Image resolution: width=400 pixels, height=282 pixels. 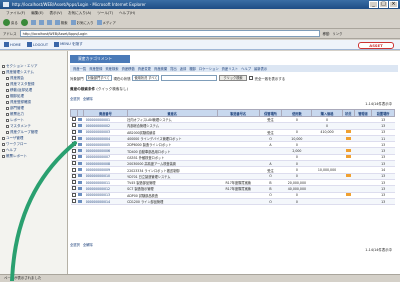 What do you see at coordinates (297, 113) in the screenshot?
I see `column-header: 使用数` at bounding box center [297, 113].